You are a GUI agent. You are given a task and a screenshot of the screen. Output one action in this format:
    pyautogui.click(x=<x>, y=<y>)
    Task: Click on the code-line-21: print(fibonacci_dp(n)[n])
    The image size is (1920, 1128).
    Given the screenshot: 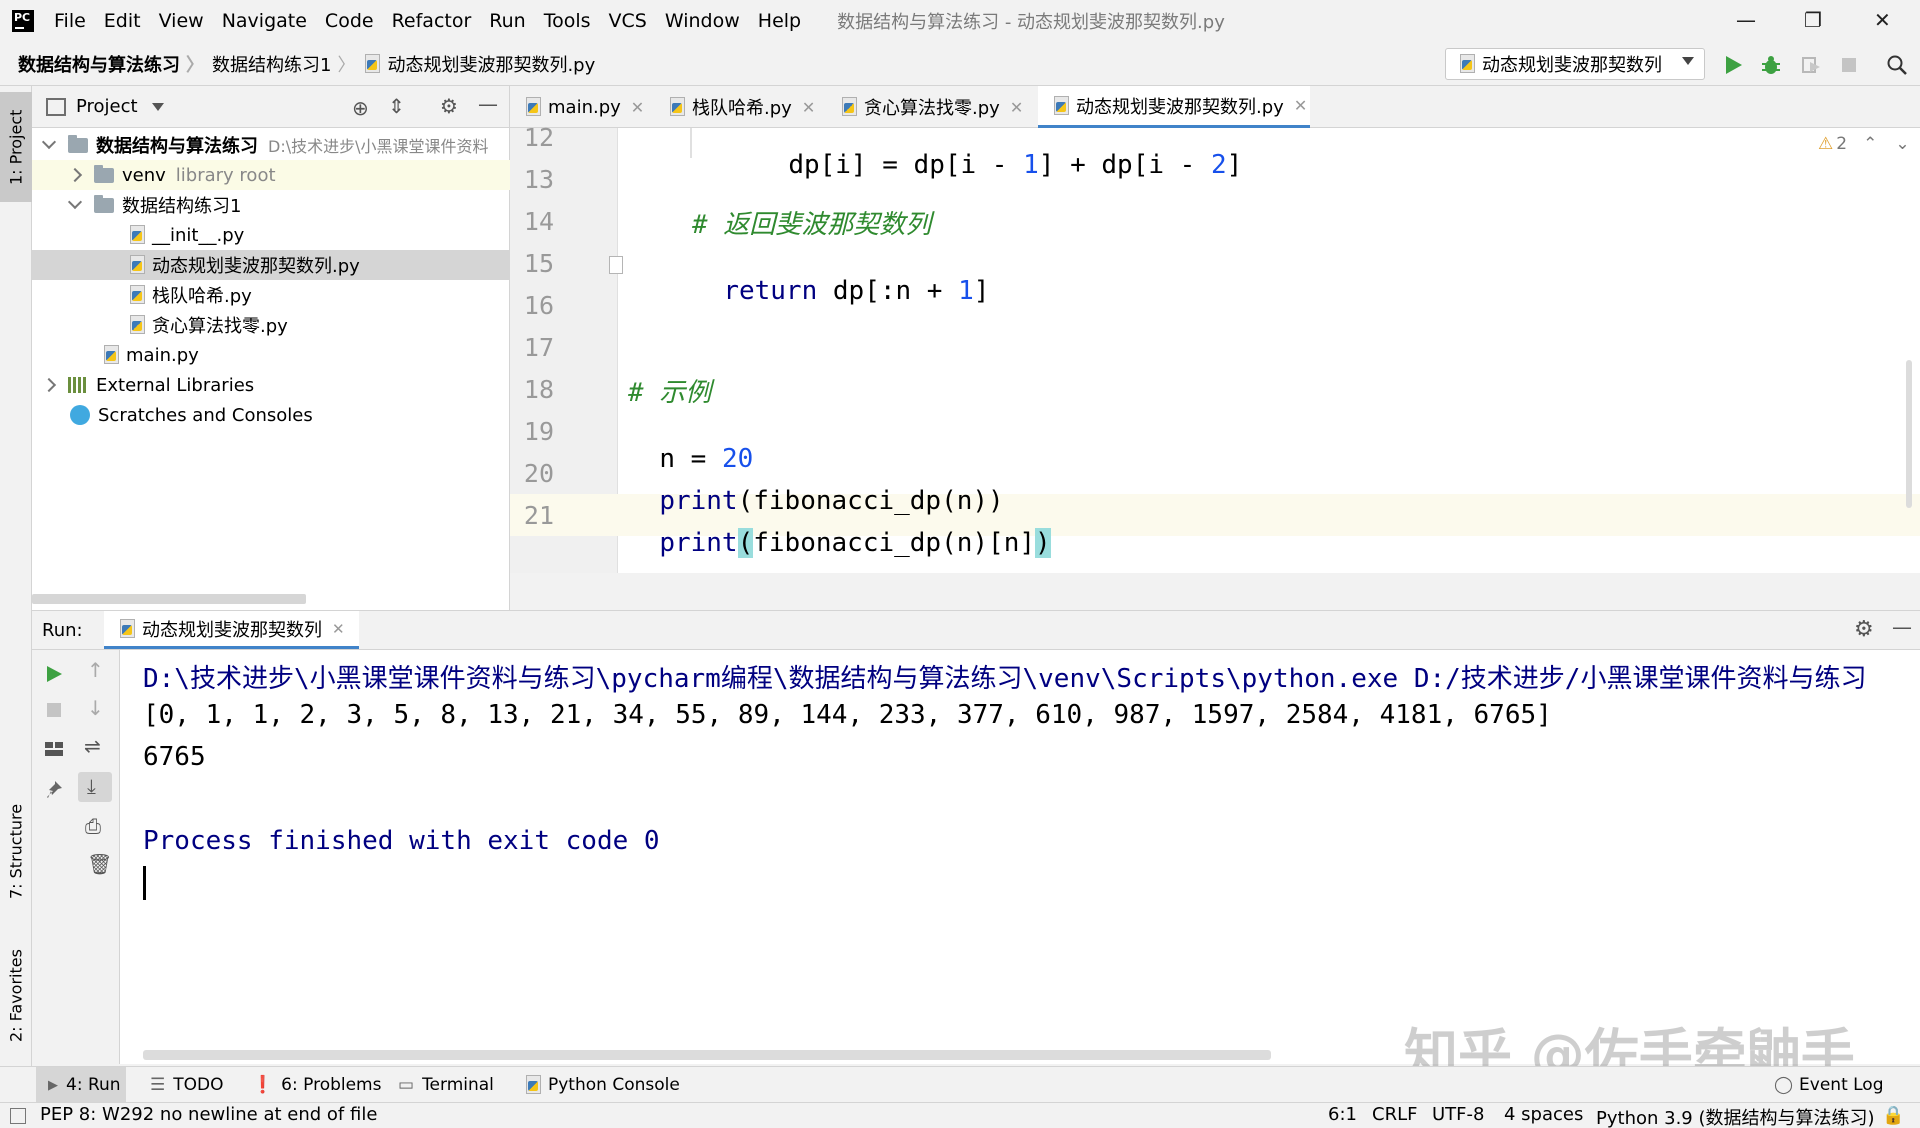 What is the action you would take?
    pyautogui.click(x=839, y=528)
    